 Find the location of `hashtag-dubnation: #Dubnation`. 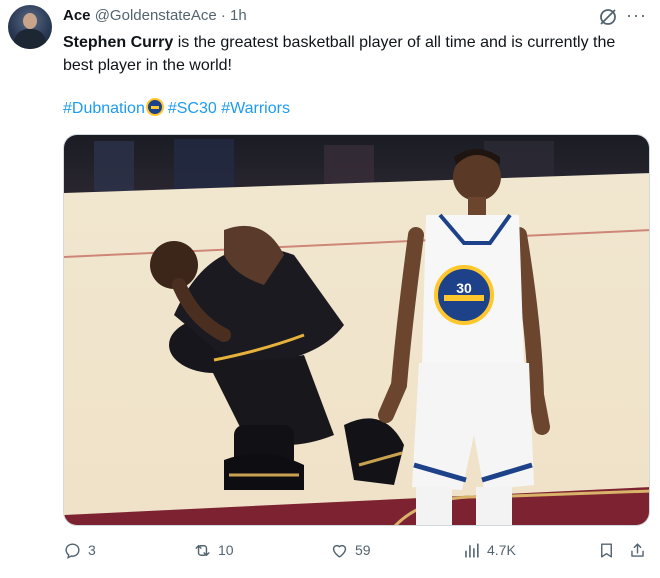

hashtag-dubnation: #Dubnation is located at coordinates (104, 108).